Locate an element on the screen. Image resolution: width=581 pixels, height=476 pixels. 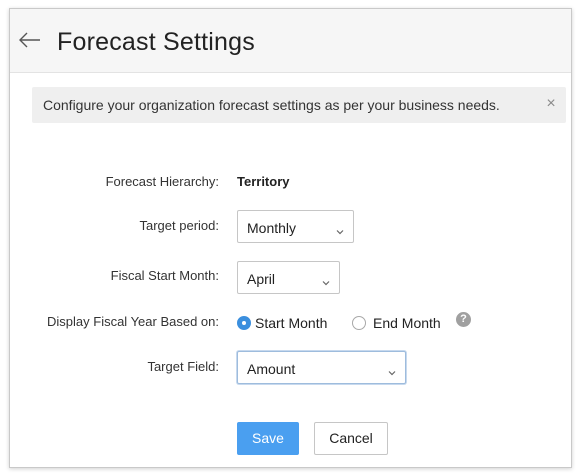
close-icon: × is located at coordinates (551, 104).